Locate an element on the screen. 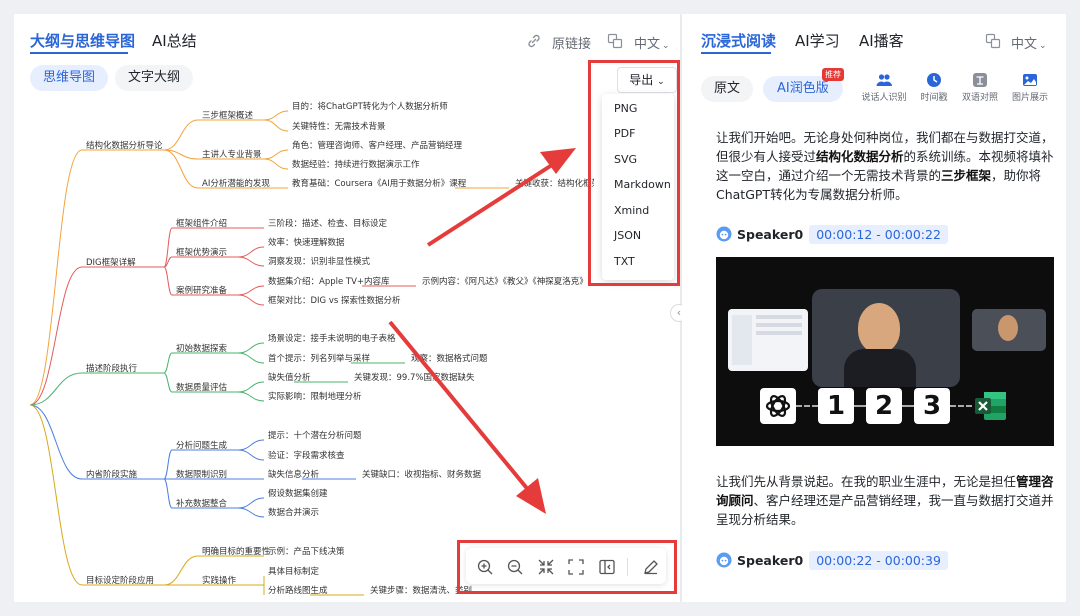 This screenshot has height=616, width=1080. chatgpt-logo is located at coordinates (778, 406).